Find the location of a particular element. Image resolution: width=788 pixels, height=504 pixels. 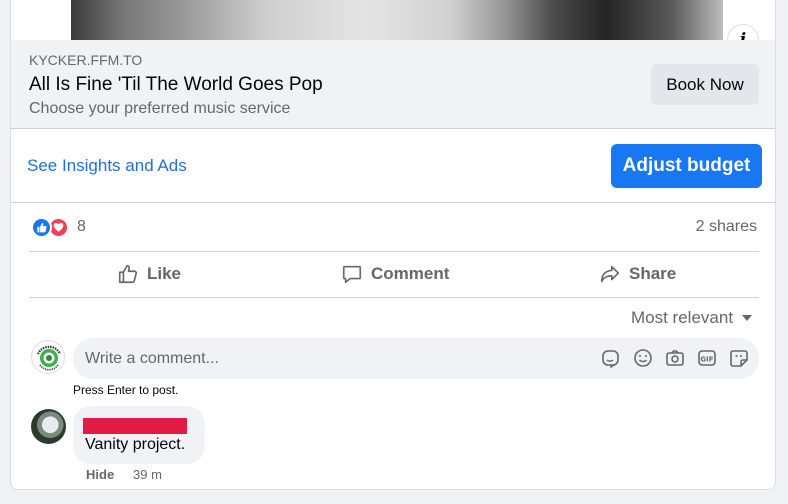

comment-timestamp: 39 m is located at coordinates (147, 474).